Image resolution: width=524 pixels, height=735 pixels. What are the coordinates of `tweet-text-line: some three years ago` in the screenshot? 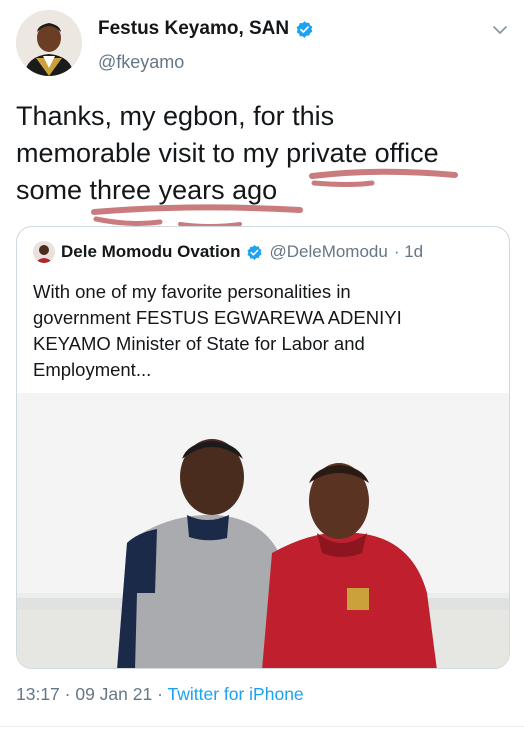 It's located at (147, 190).